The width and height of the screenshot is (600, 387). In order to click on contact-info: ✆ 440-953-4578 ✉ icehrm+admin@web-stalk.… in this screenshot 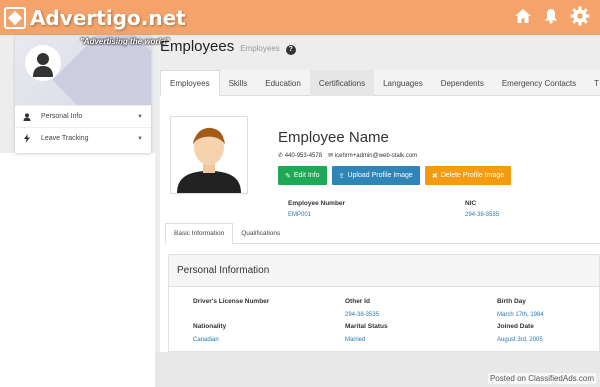, I will do `click(347, 155)`.